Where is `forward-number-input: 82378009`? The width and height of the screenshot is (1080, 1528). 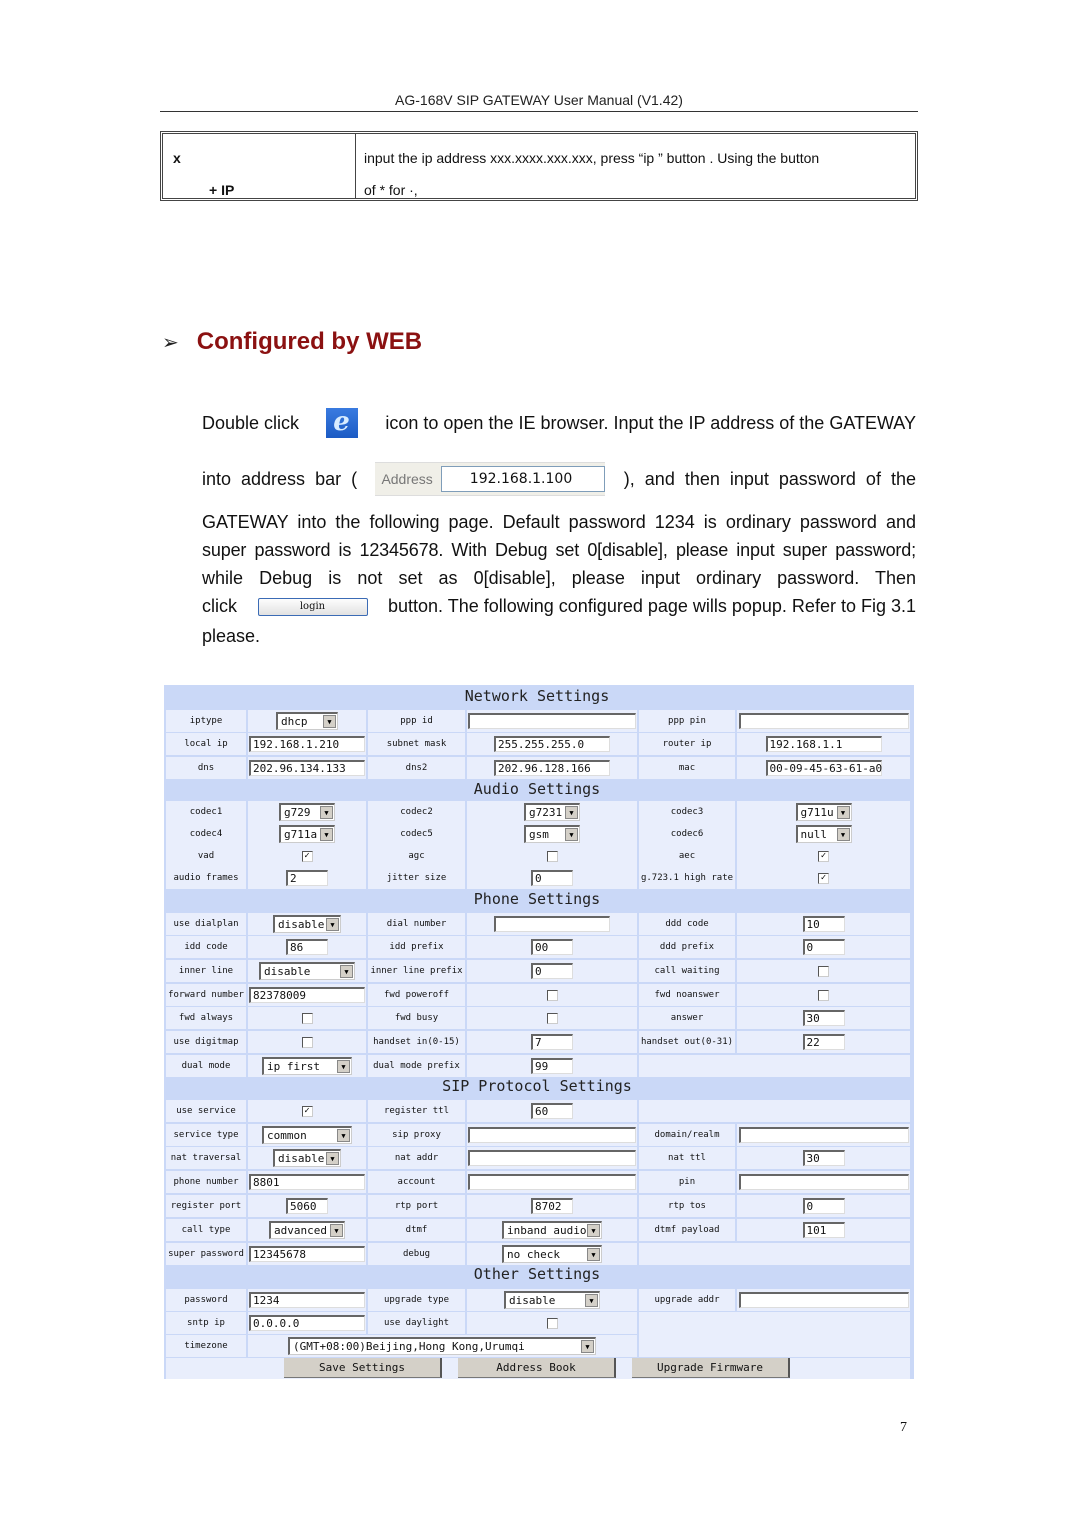
forward-number-input: 82378009 is located at coordinates (307, 995).